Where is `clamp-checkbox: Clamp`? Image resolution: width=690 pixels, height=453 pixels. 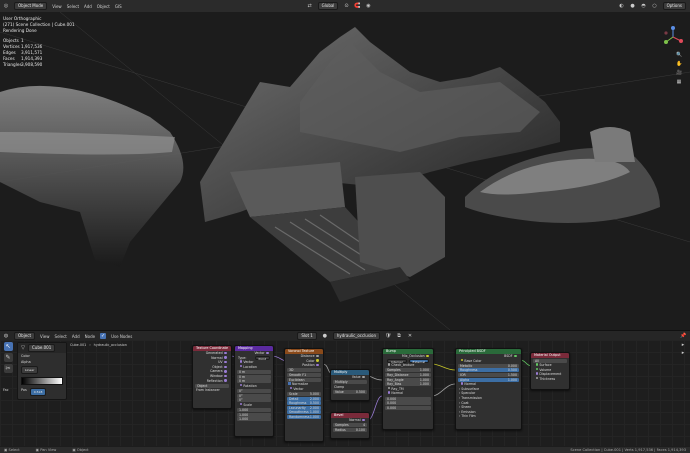
clamp-checkbox: Clamp is located at coordinates (350, 387).